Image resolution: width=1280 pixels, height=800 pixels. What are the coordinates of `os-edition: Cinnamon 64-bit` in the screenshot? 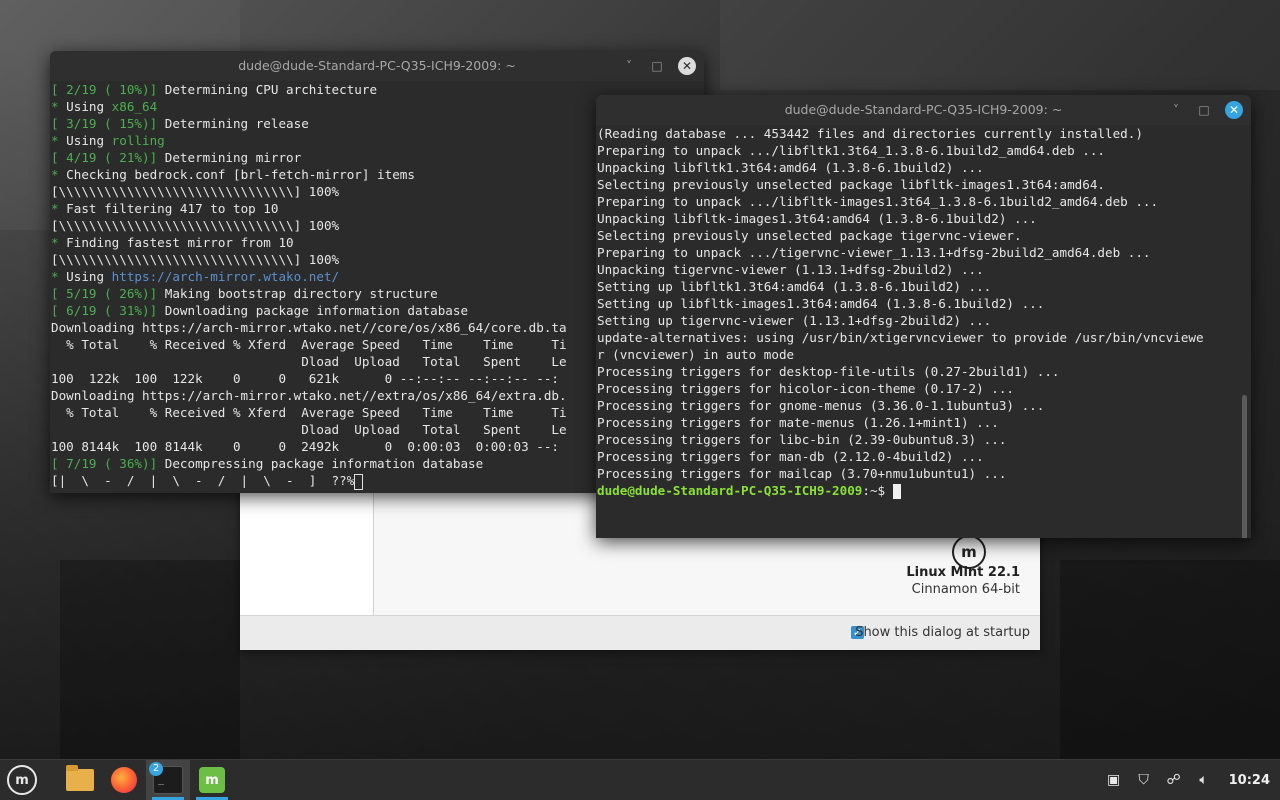 It's located at (965, 589).